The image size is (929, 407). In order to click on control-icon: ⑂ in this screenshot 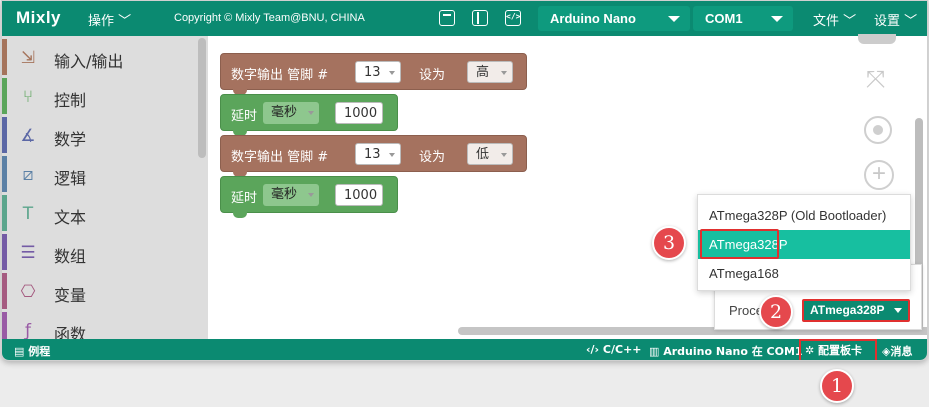, I will do `click(28, 97)`.